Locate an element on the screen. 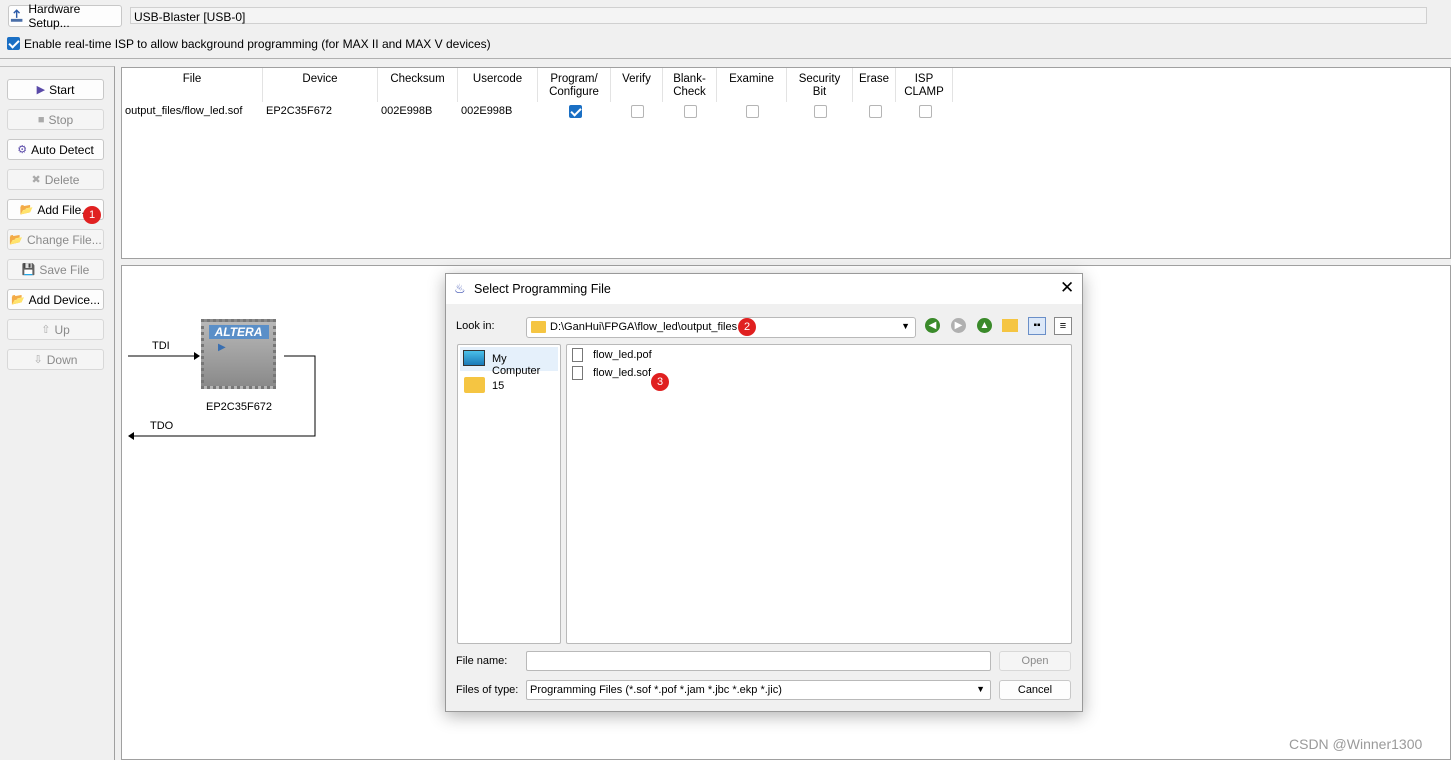 The height and width of the screenshot is (760, 1451). file-name: flow_led.pof is located at coordinates (622, 355).